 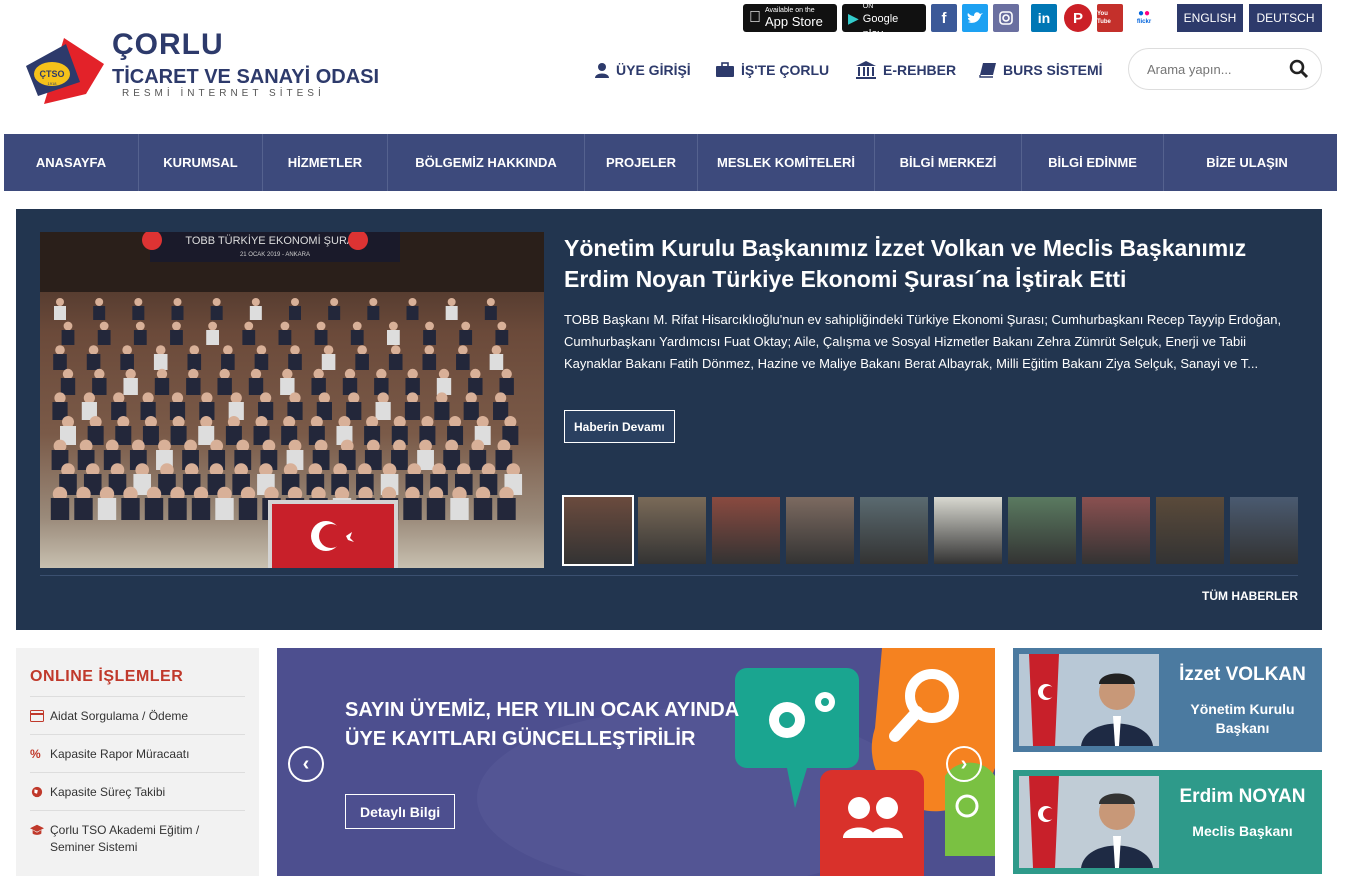 I want to click on twitter-icon, so click(x=975, y=18).